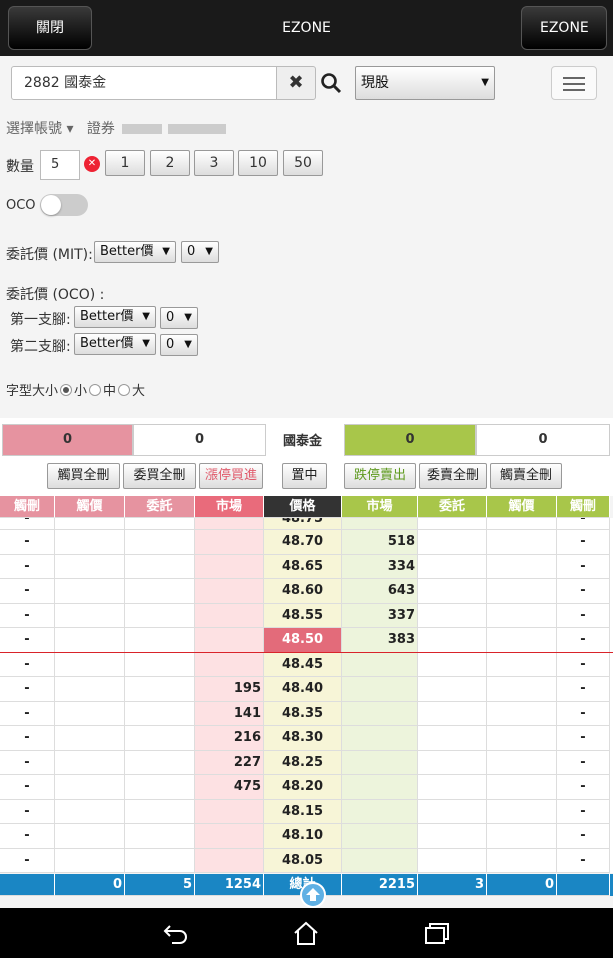 Image resolution: width=613 pixels, height=958 pixels. I want to click on back-icon, so click(176, 933).